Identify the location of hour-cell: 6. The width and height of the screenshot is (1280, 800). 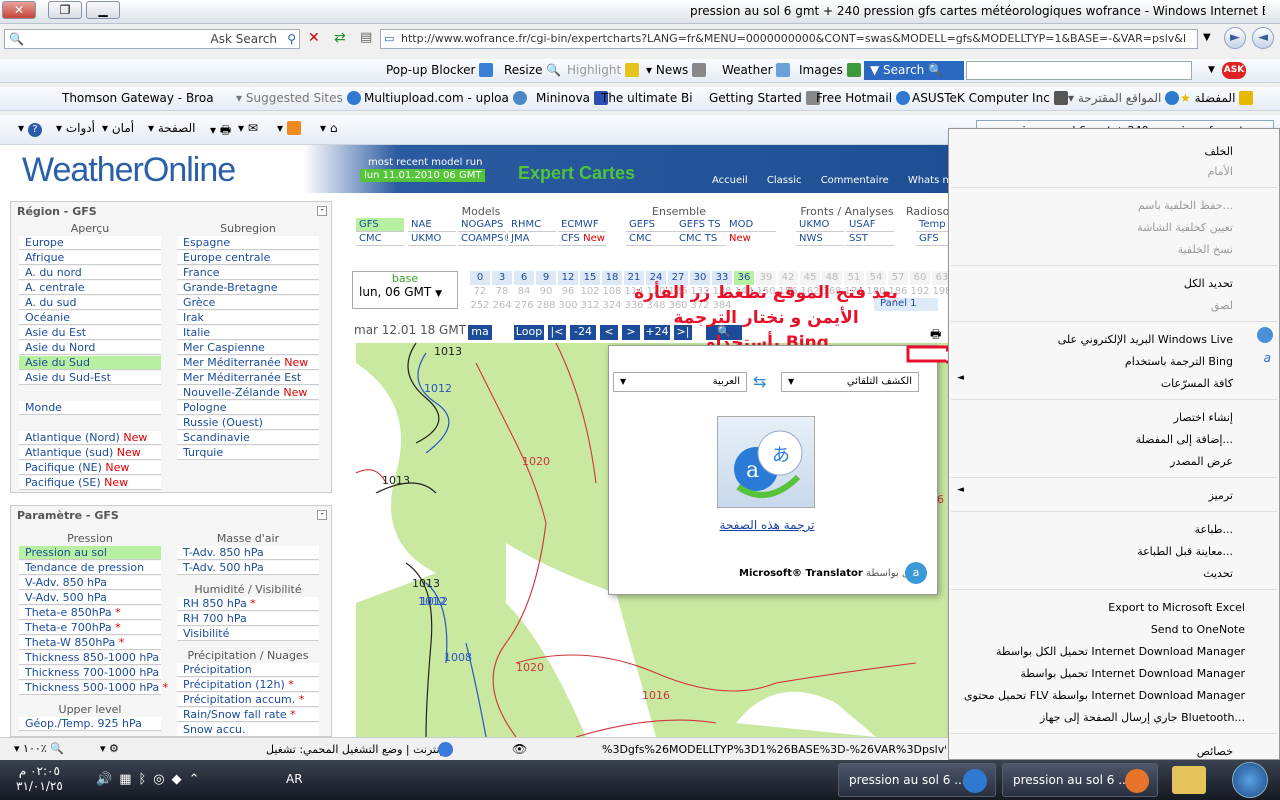
(524, 278).